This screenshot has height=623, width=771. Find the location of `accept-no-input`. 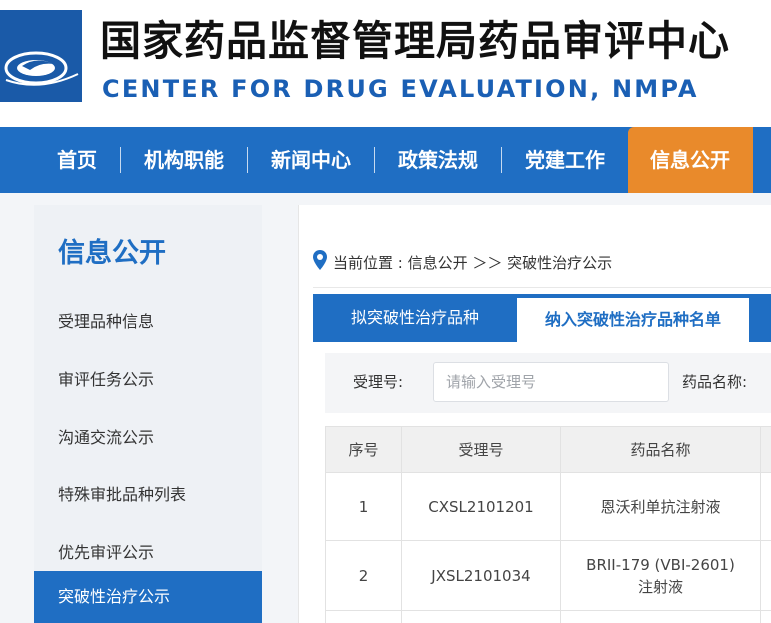

accept-no-input is located at coordinates (551, 382).